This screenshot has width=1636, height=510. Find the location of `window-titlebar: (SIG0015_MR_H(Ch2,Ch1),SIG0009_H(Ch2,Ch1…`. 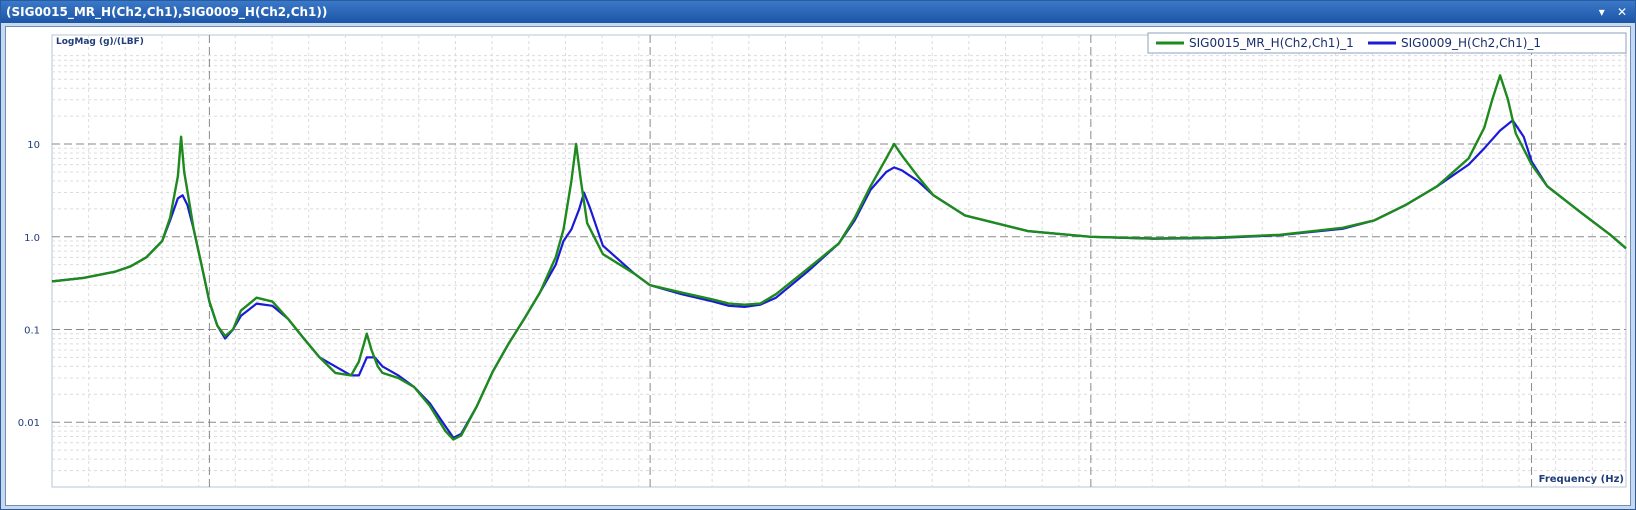

window-titlebar: (SIG0015_MR_H(Ch2,Ch1),SIG0009_H(Ch2,Ch1… is located at coordinates (818, 12).